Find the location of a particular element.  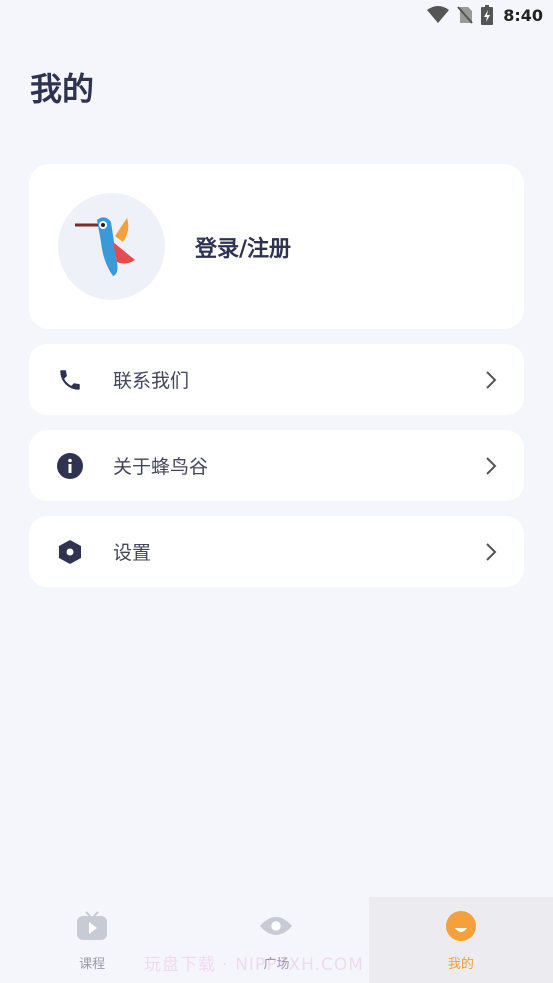

tab-courses: 课程 is located at coordinates (92, 940).